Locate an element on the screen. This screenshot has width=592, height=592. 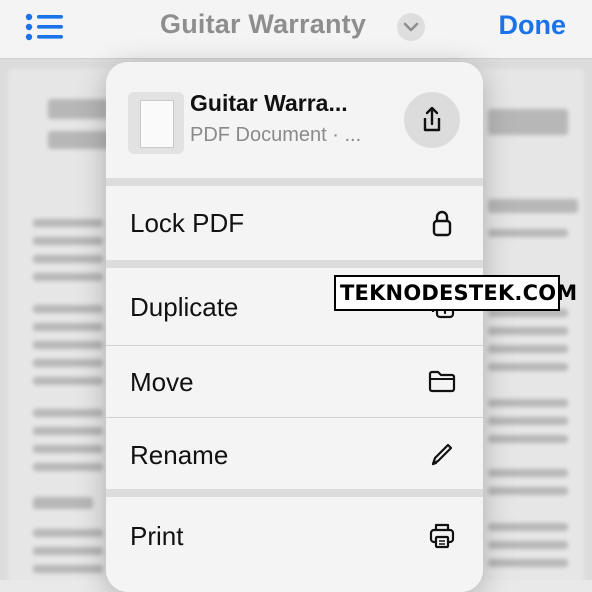
watermark: TEKNODESTEK.COM is located at coordinates (455, 293).